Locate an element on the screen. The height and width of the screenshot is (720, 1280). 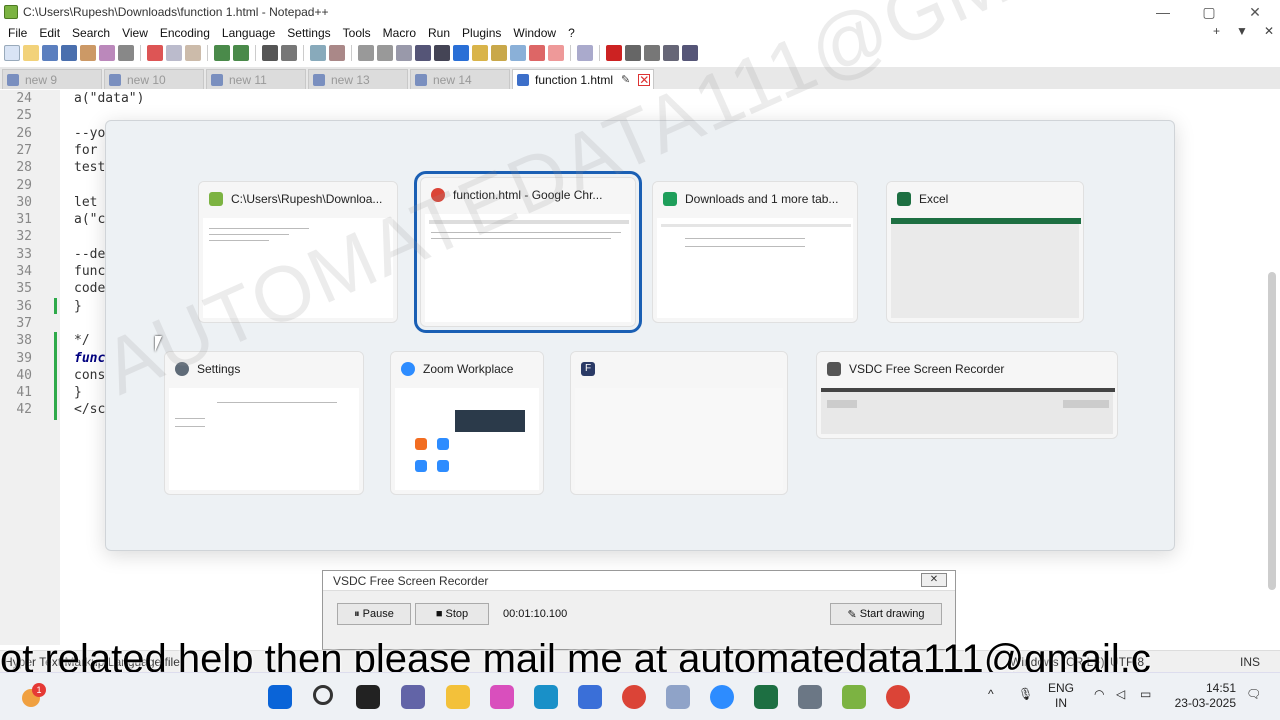
menu-item-run: Run is located at coordinates (439, 33).